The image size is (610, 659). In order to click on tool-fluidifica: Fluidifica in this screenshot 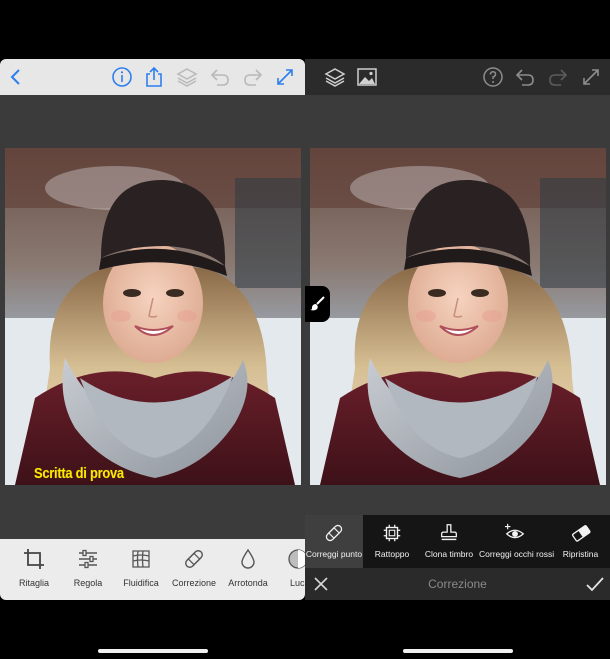, I will do `click(141, 569)`.